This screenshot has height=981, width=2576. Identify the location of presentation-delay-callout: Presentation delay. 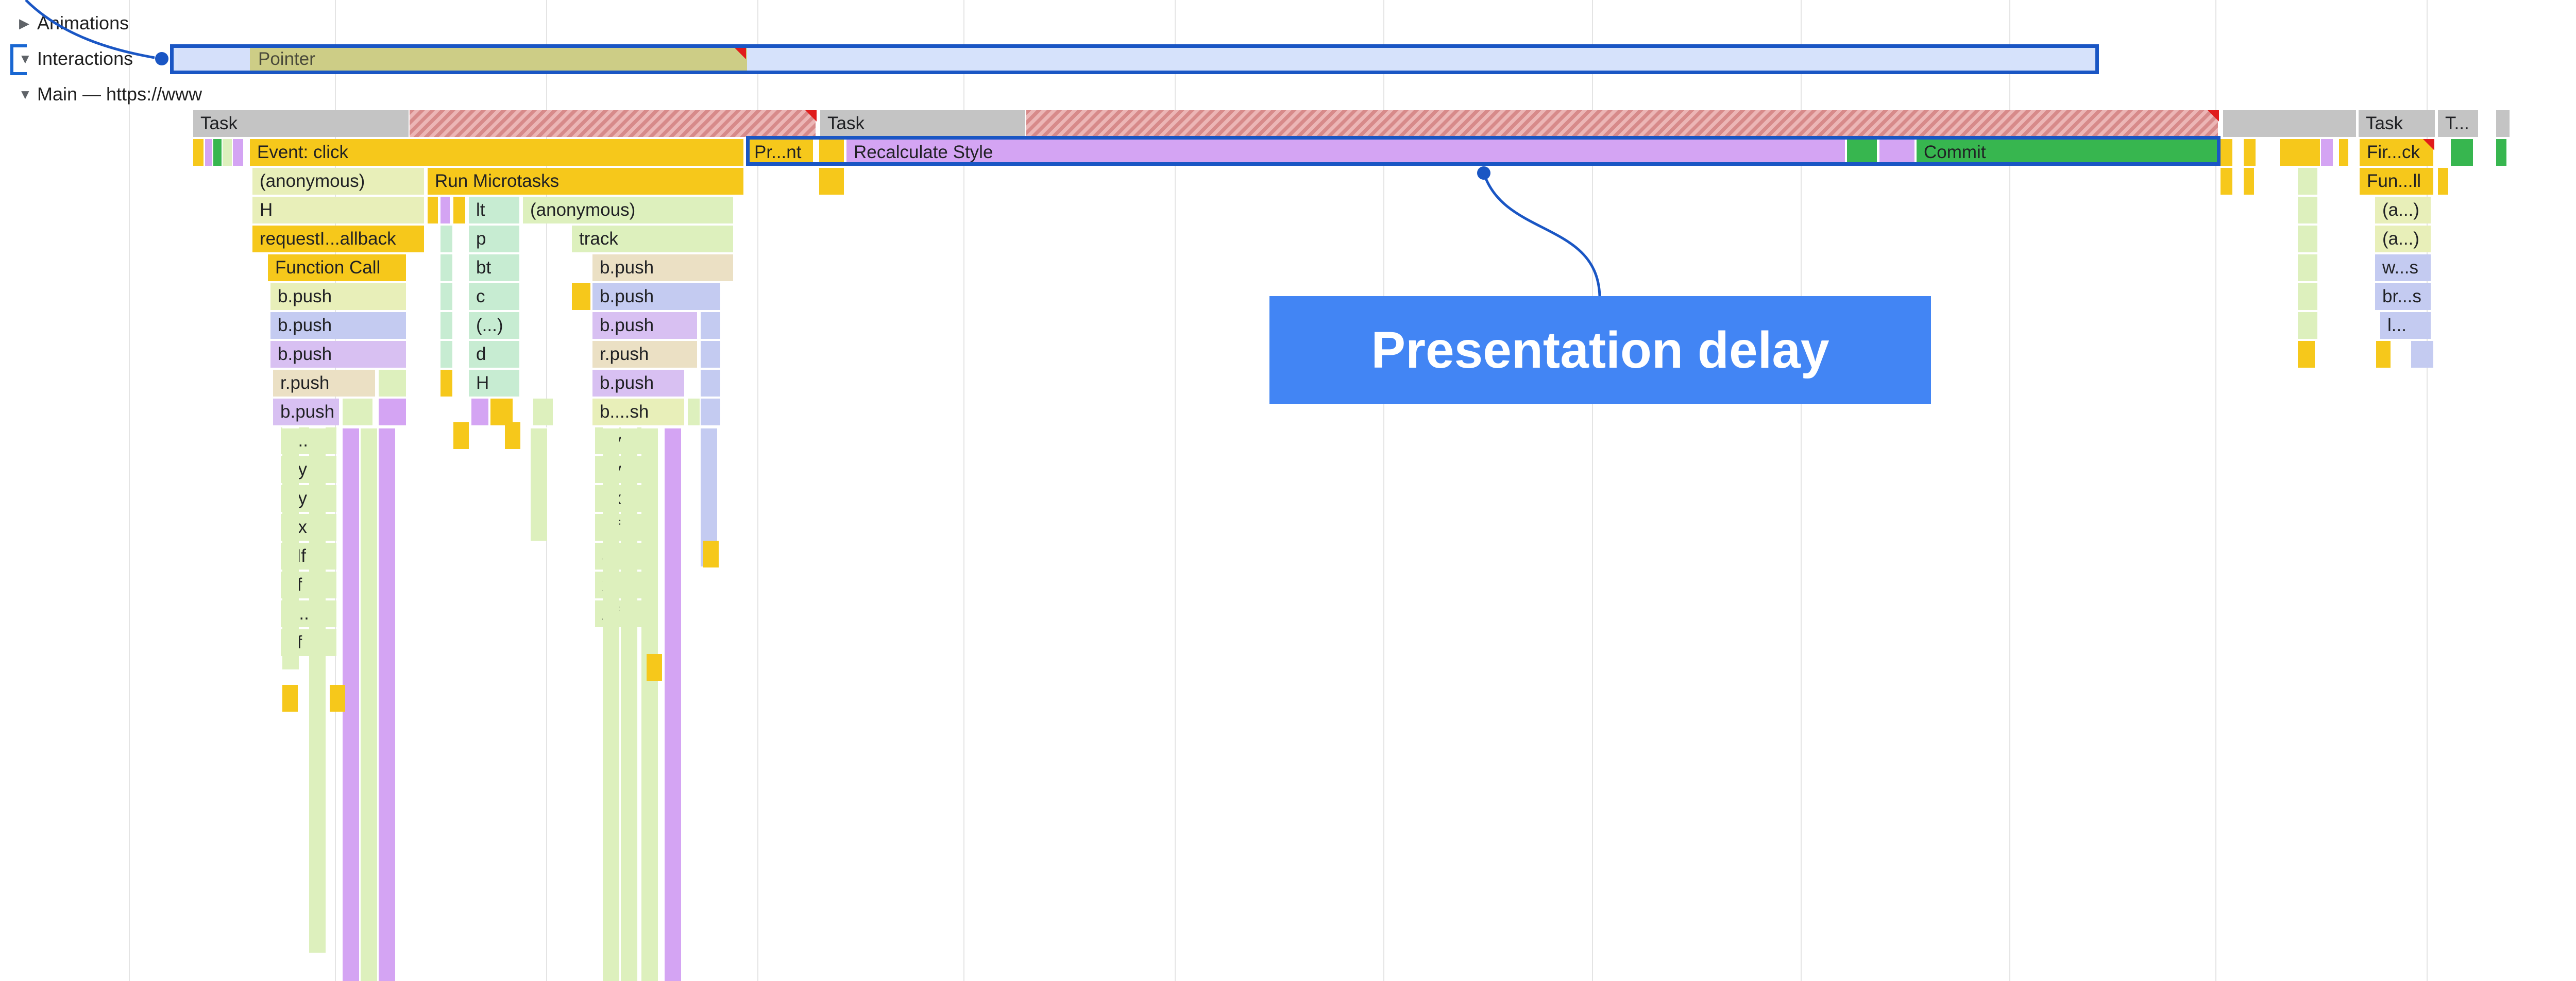
(1600, 350).